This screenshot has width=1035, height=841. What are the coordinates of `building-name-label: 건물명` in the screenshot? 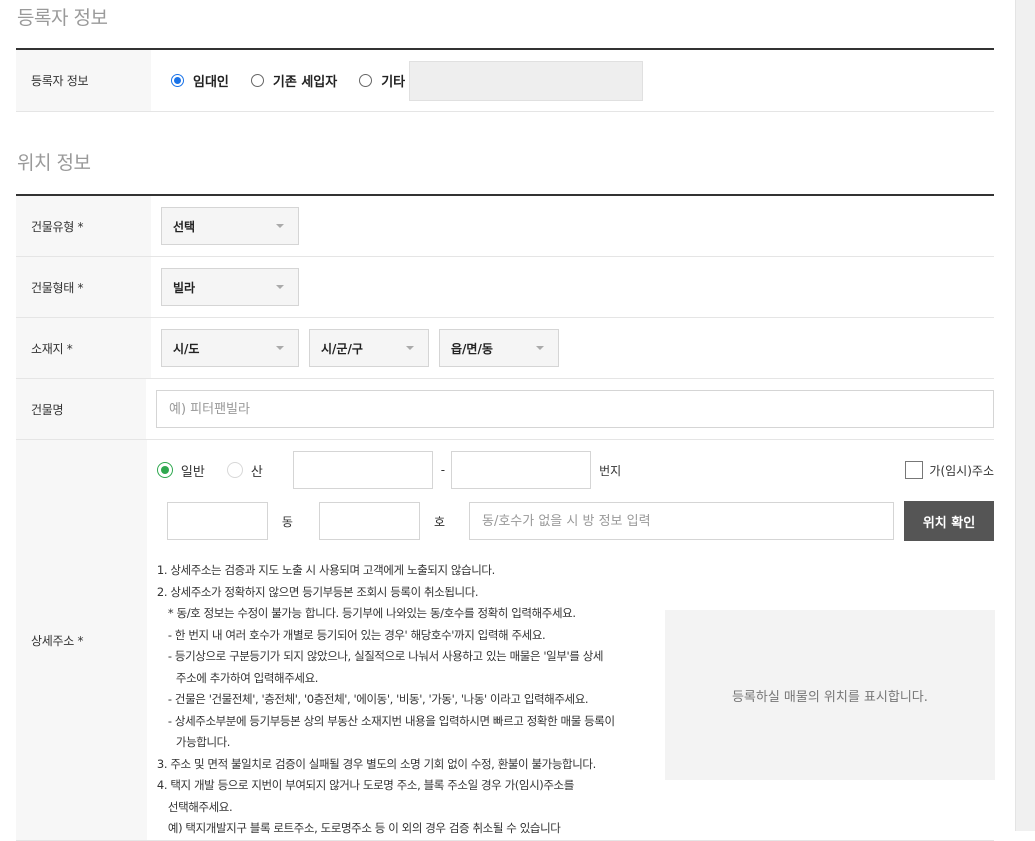 It's located at (81, 409).